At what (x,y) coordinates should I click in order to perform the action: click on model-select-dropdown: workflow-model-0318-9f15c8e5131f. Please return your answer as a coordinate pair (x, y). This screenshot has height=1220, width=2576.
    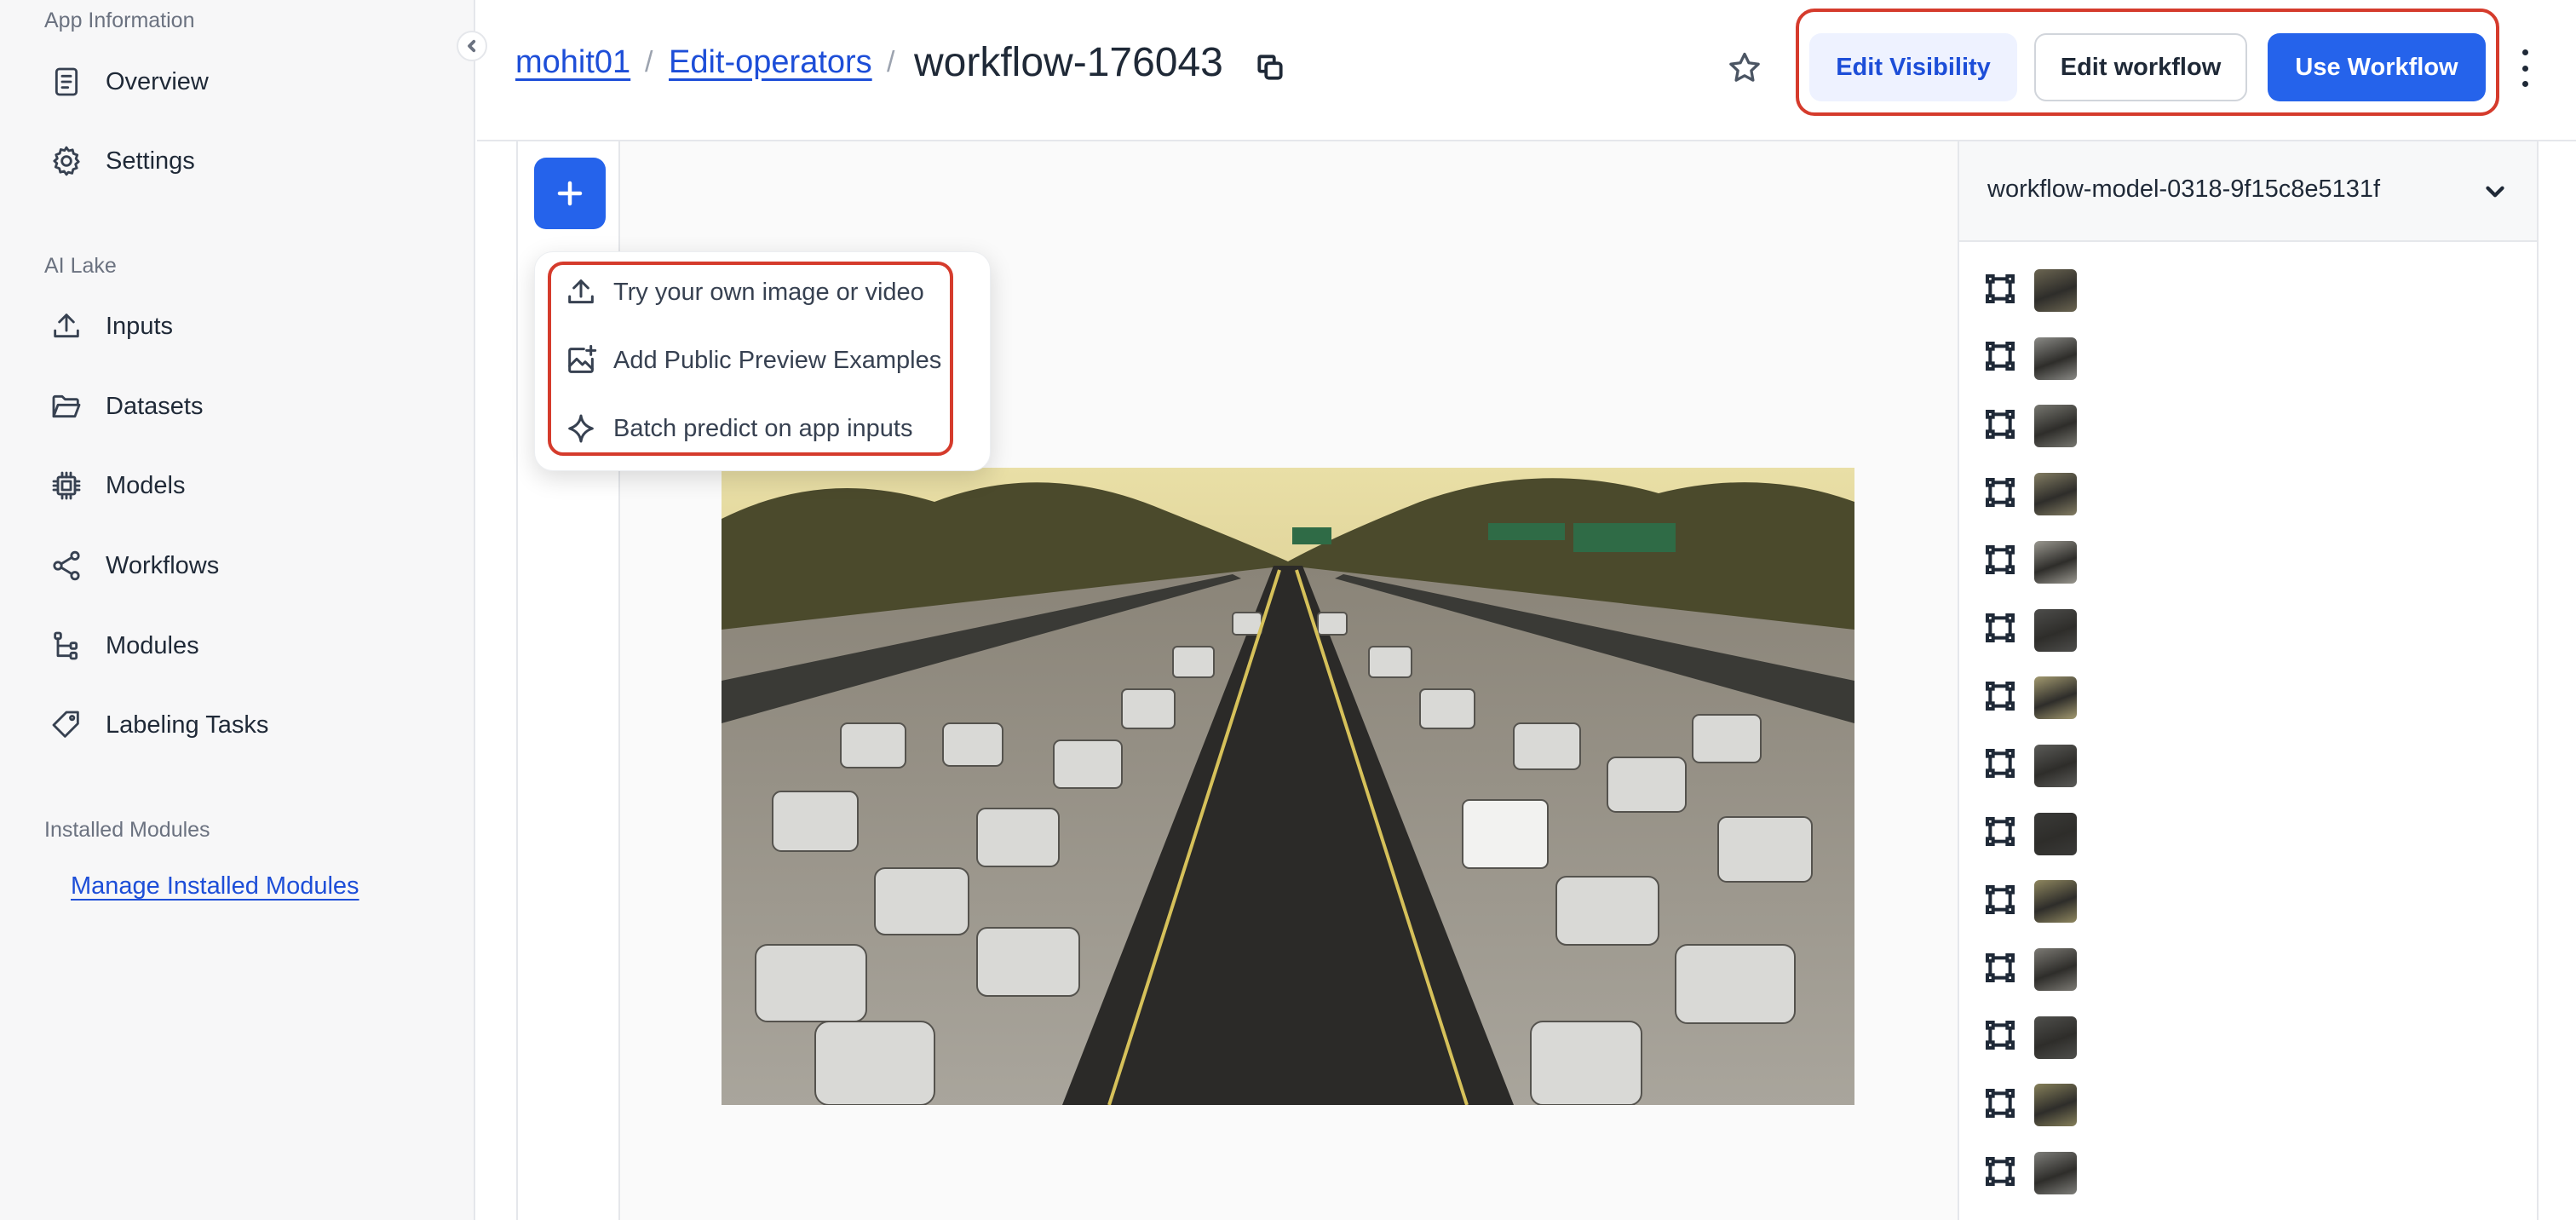
    Looking at the image, I should click on (2249, 191).